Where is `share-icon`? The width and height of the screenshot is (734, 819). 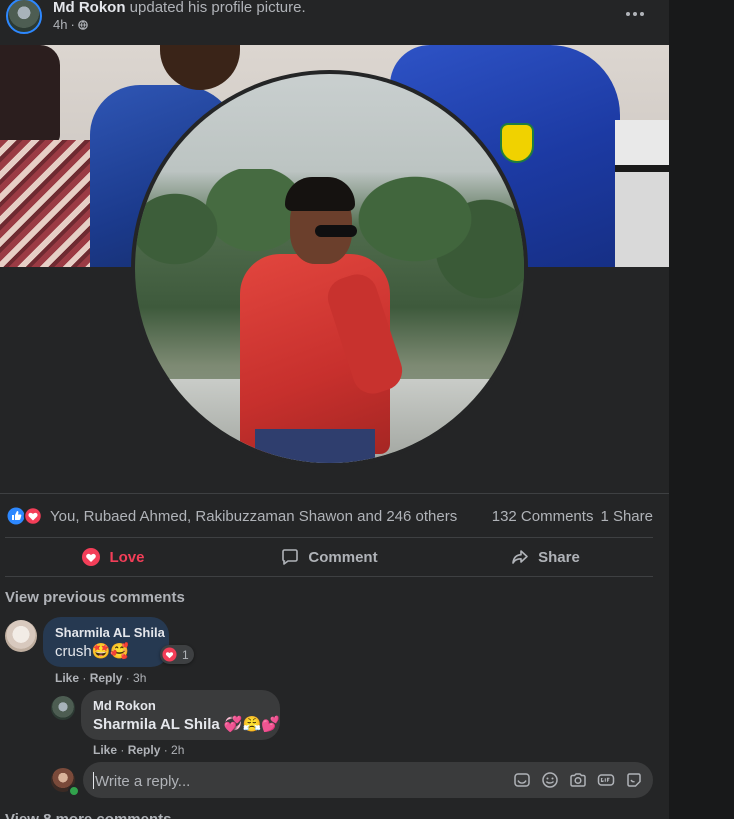
share-icon is located at coordinates (520, 557).